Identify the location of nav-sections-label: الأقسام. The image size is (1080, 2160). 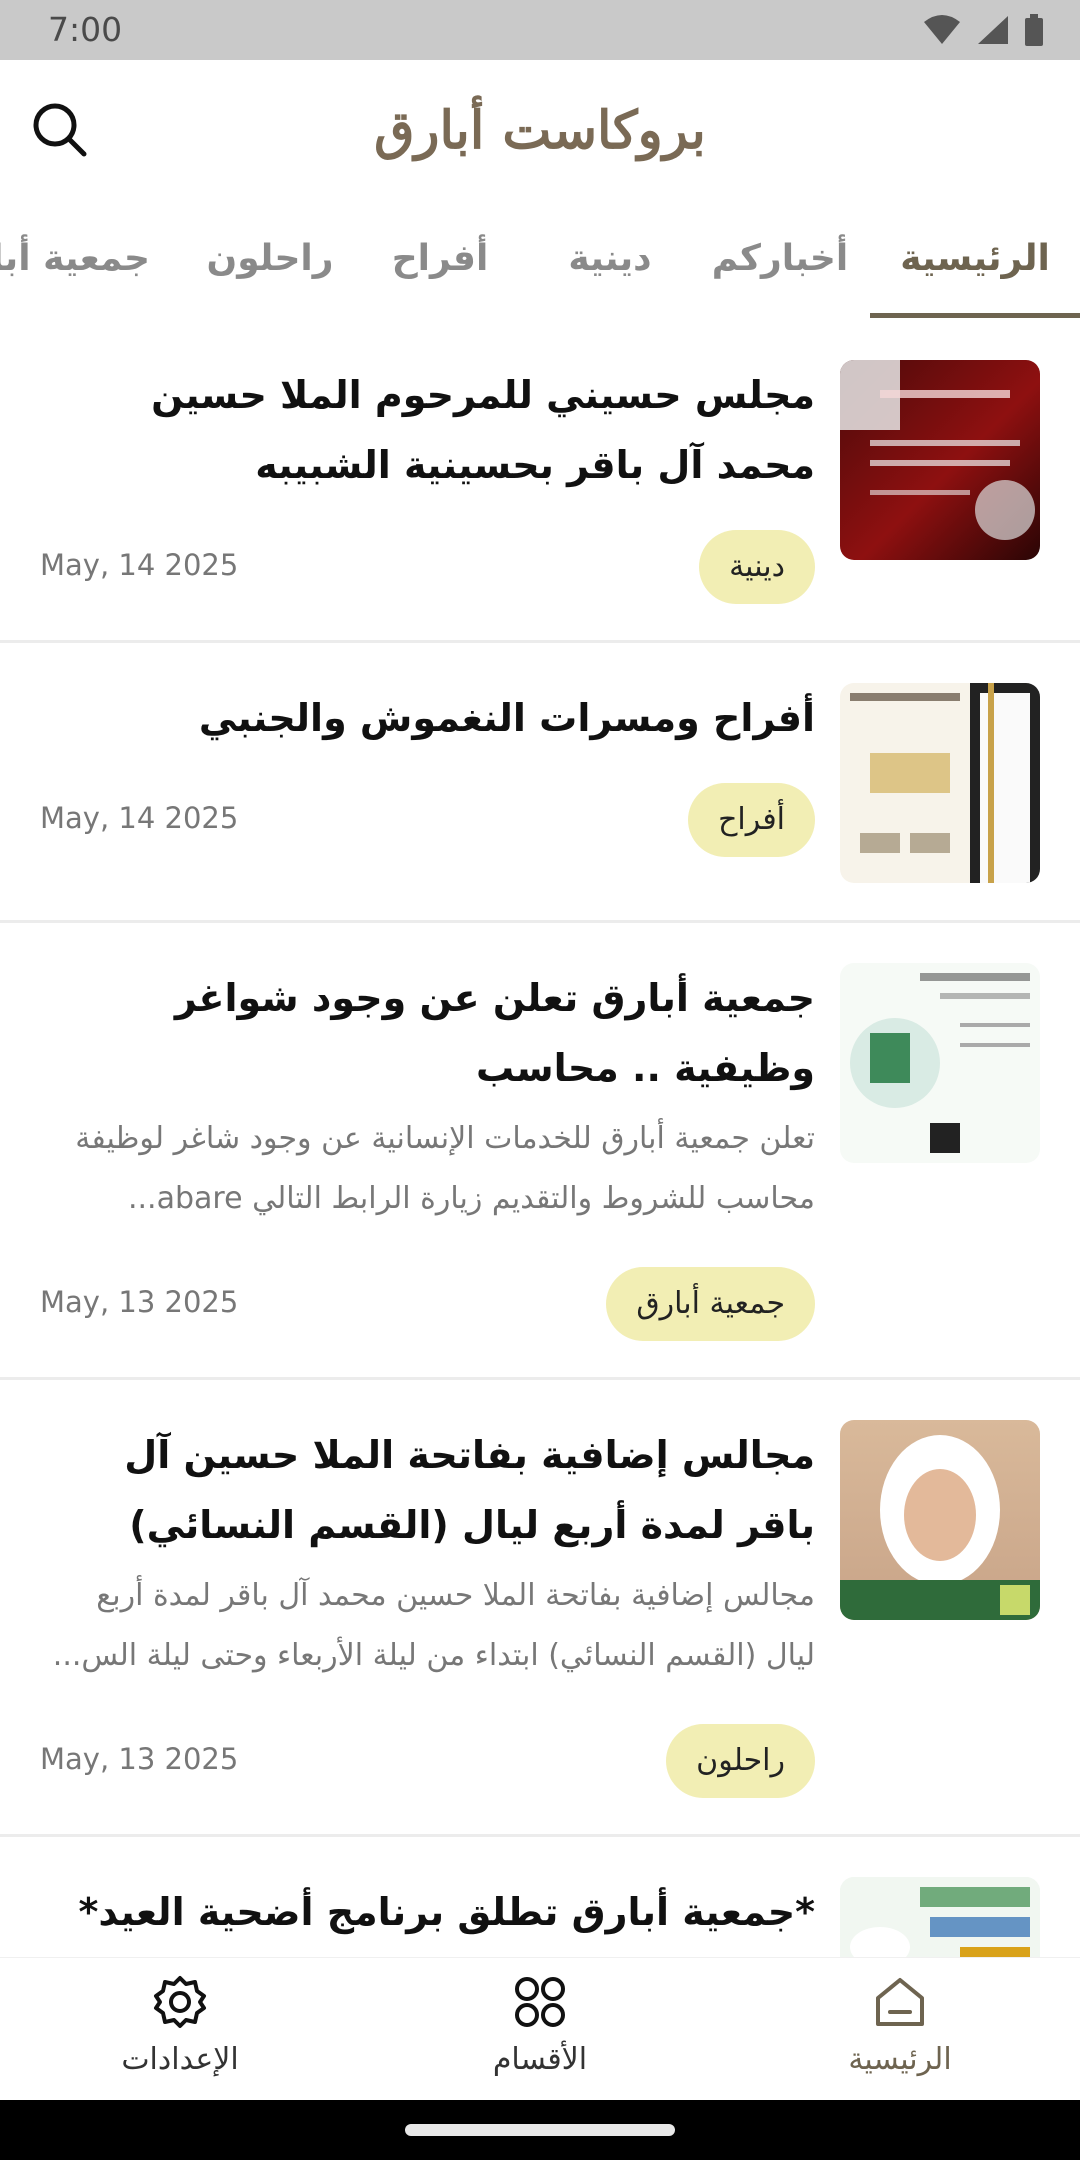
(540, 2059).